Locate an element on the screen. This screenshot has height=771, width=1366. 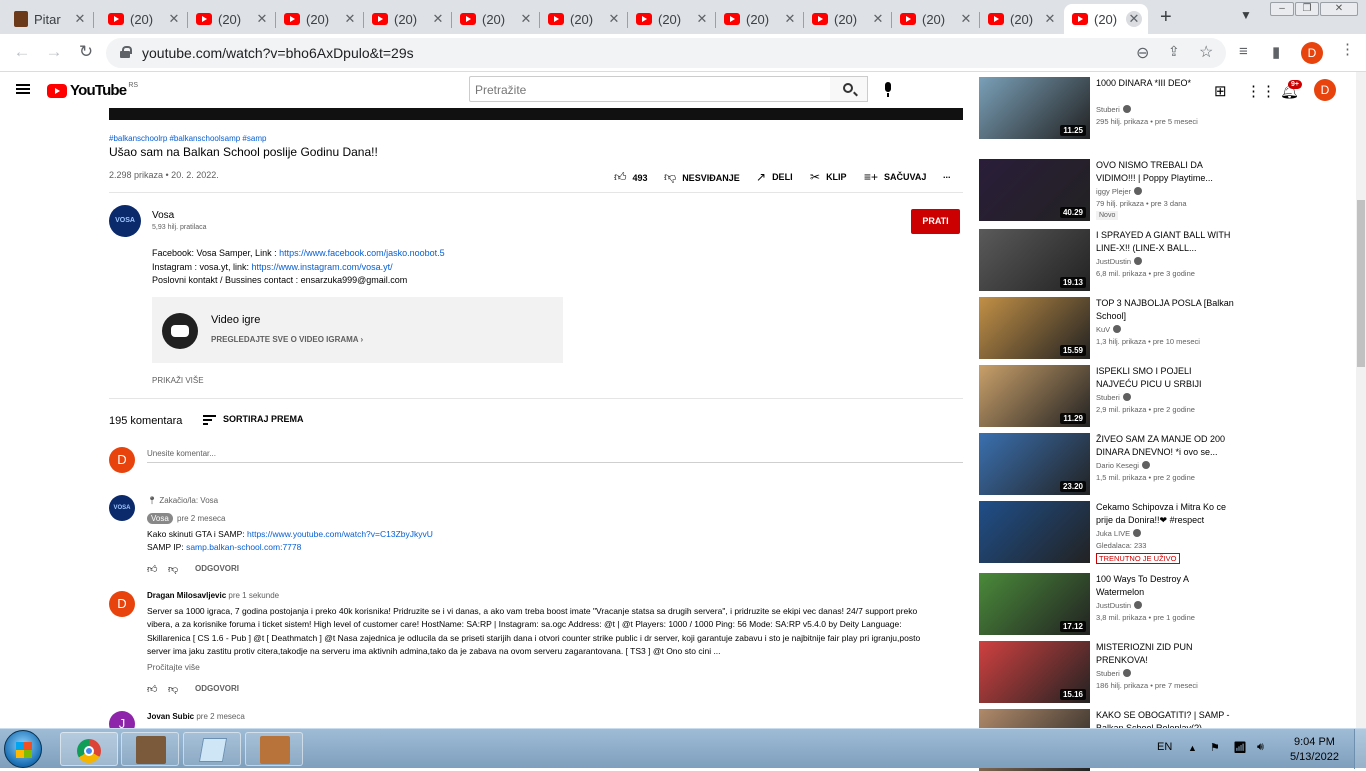
read-more-link: Pročitajte više is located at coordinates (173, 667).